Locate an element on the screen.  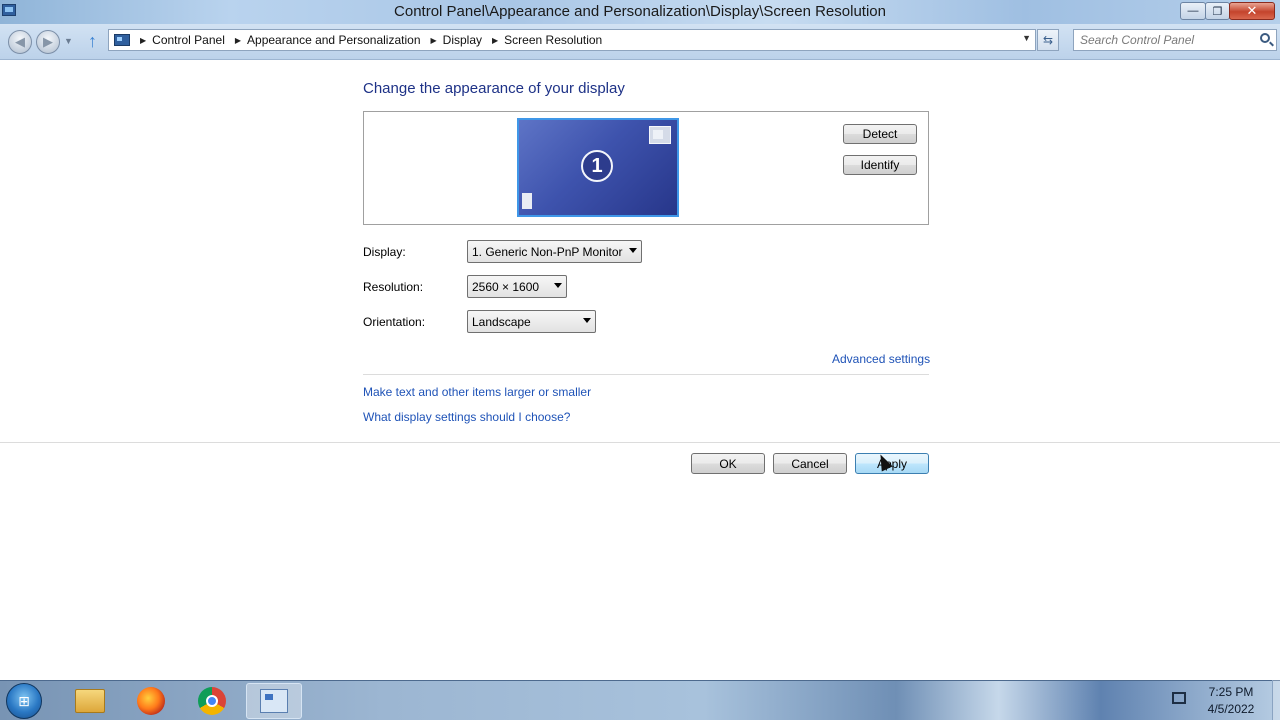
display-settings-help-link: What display settings should I choose? is located at coordinates (466, 417).